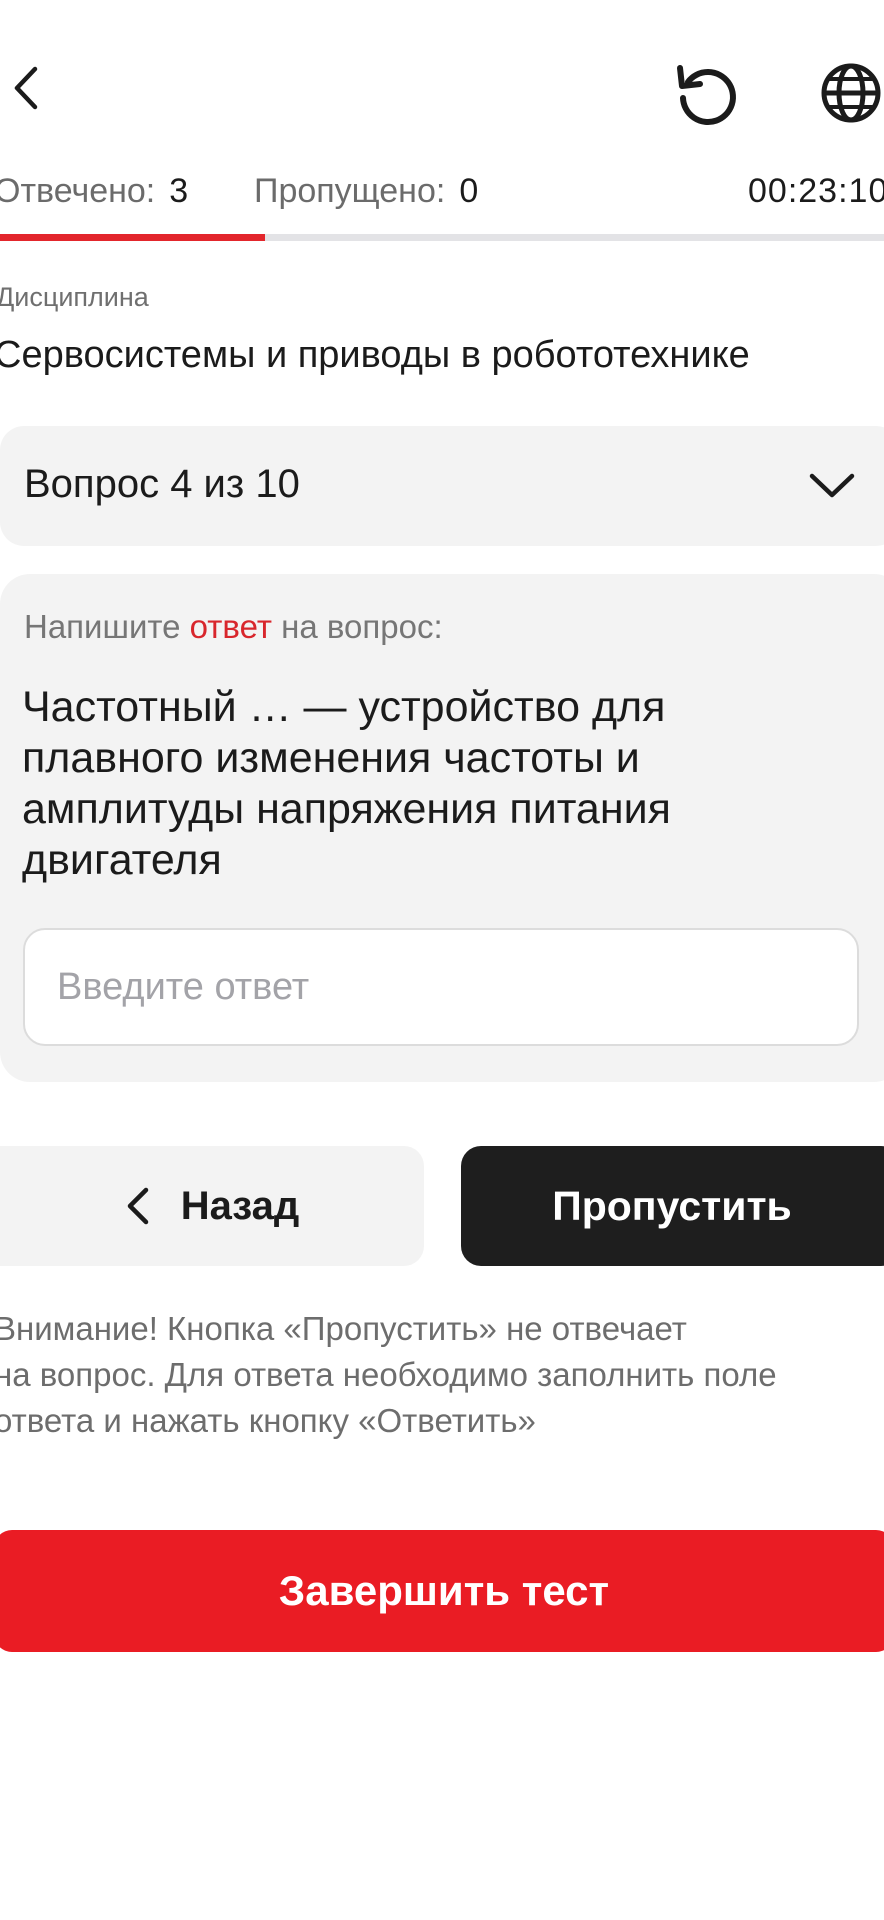 The width and height of the screenshot is (884, 1920). What do you see at coordinates (442, 486) in the screenshot?
I see `question-selector: Вопрос 4 из 10` at bounding box center [442, 486].